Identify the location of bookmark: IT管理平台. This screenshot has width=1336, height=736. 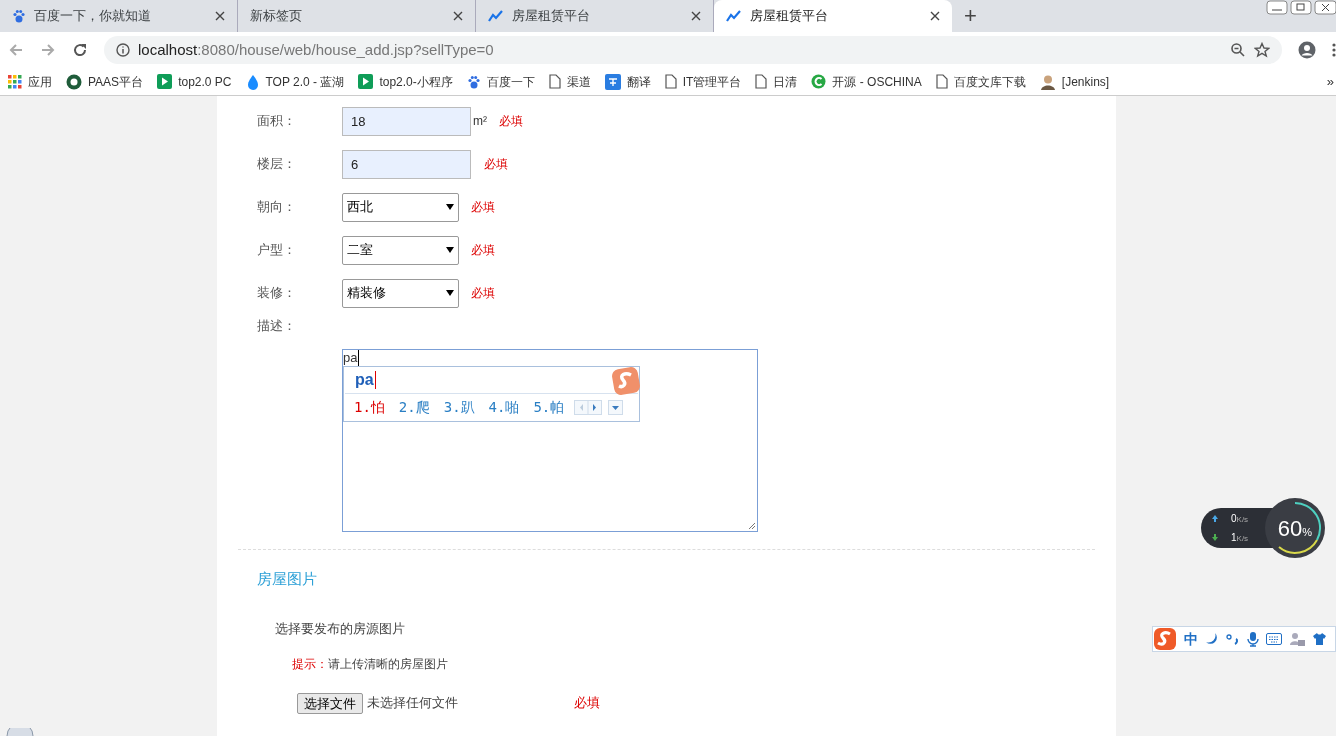
(703, 81).